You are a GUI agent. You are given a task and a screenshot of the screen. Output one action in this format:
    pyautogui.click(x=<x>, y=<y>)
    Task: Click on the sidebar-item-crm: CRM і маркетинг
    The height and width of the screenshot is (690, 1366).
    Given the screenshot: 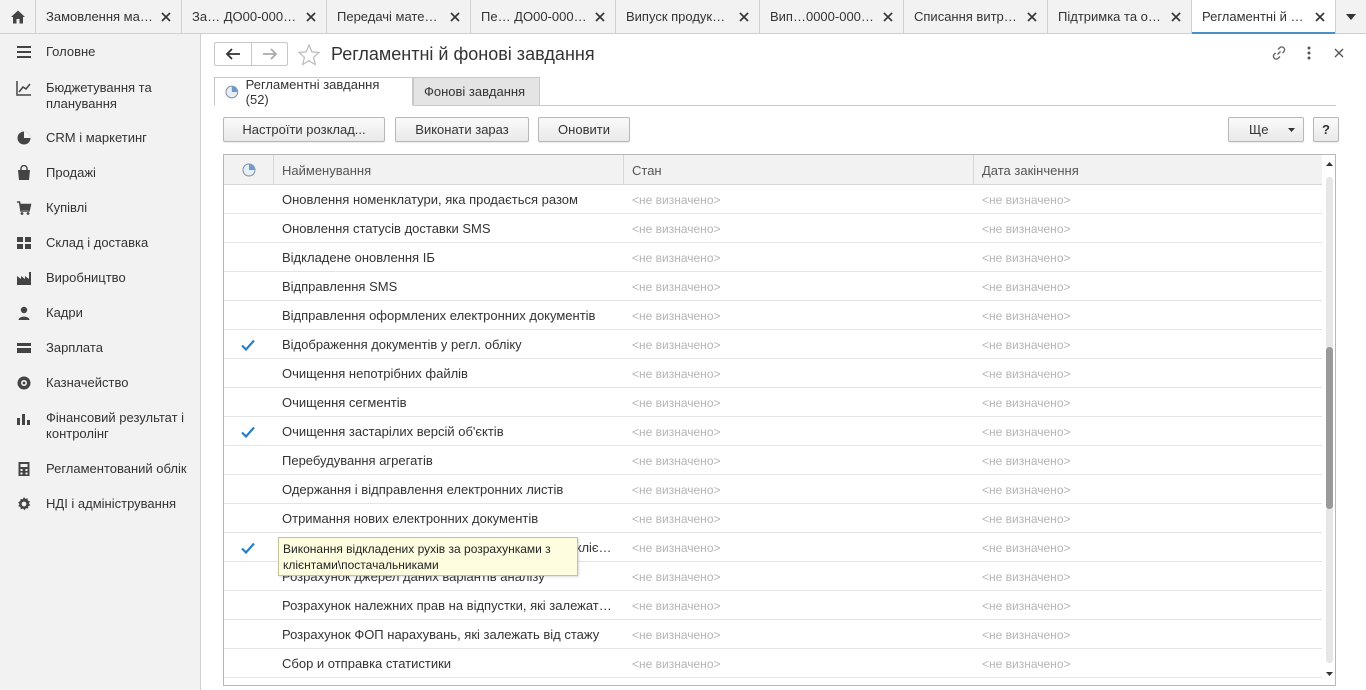 What is the action you would take?
    pyautogui.click(x=100, y=138)
    